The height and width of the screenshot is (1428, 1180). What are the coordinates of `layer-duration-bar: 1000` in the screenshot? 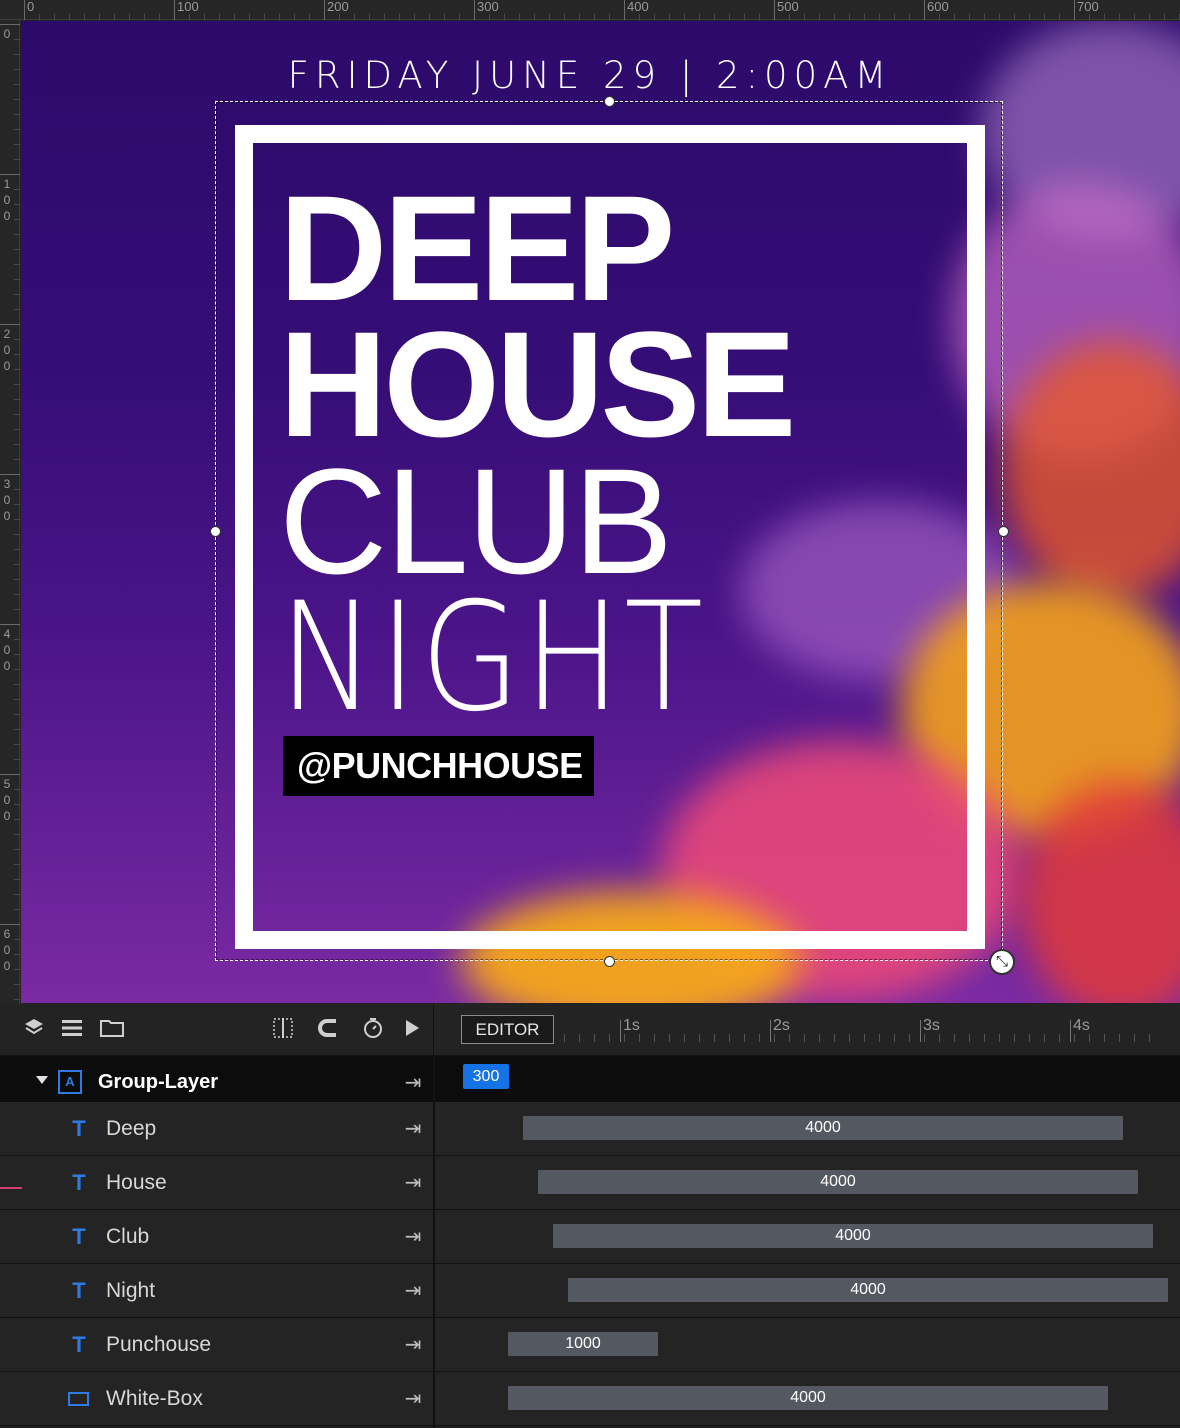 It's located at (583, 1344).